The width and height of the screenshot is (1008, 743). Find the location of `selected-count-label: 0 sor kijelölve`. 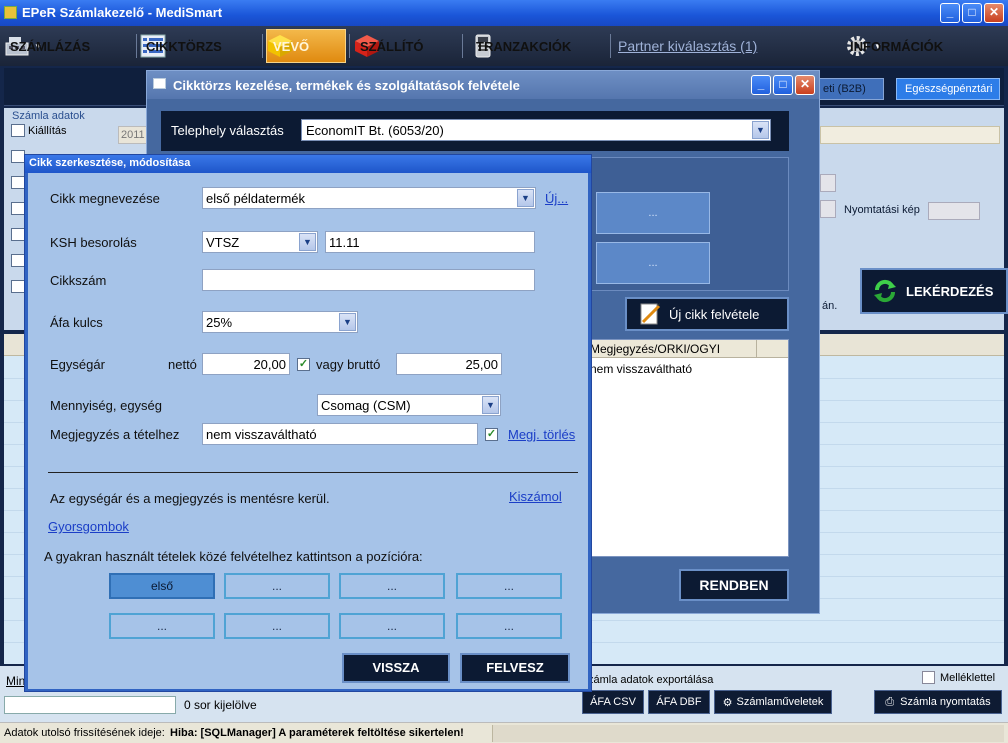

selected-count-label: 0 sor kijelölve is located at coordinates (220, 705).